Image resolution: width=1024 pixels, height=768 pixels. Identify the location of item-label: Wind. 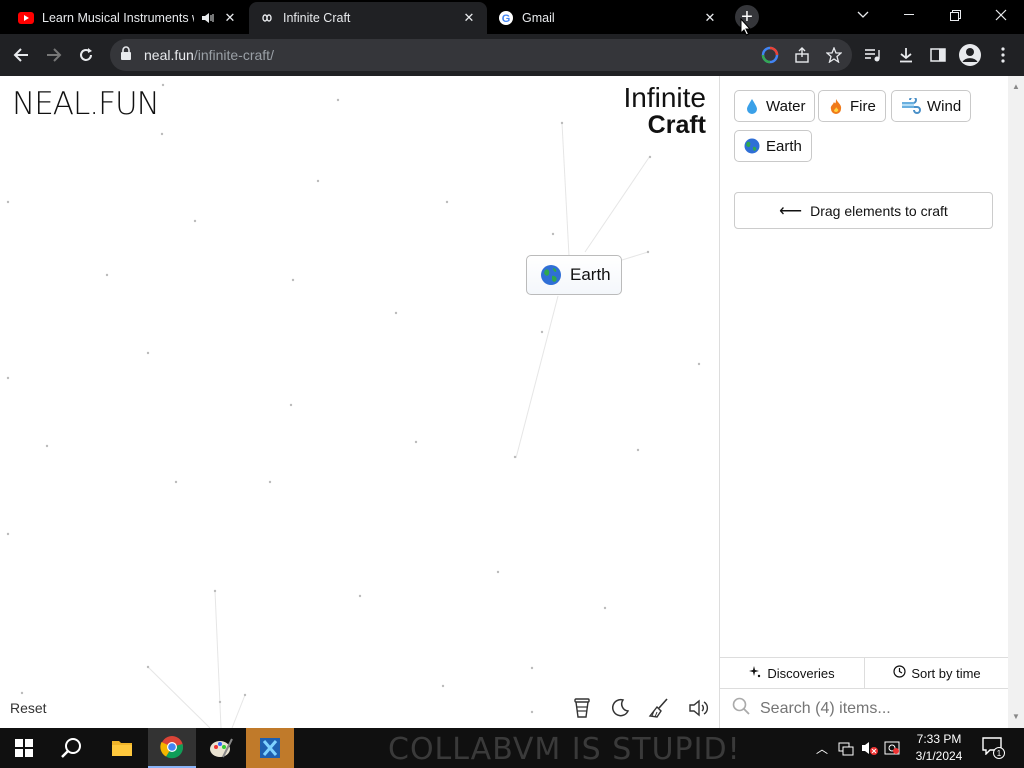
(944, 106).